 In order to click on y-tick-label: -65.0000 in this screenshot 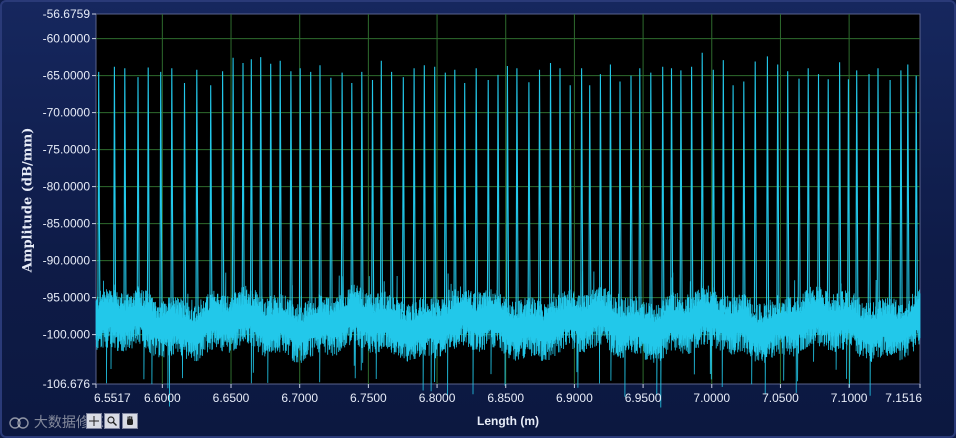, I will do `click(67, 76)`.